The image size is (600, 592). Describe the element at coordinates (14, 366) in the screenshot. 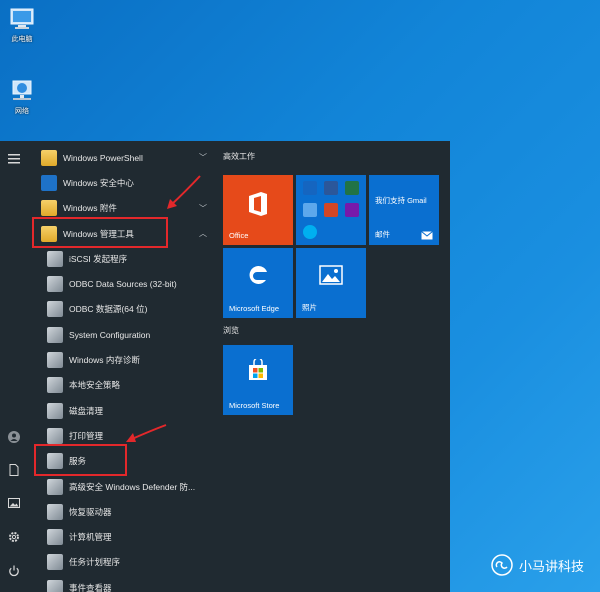

I see `start-menu-rail` at that location.